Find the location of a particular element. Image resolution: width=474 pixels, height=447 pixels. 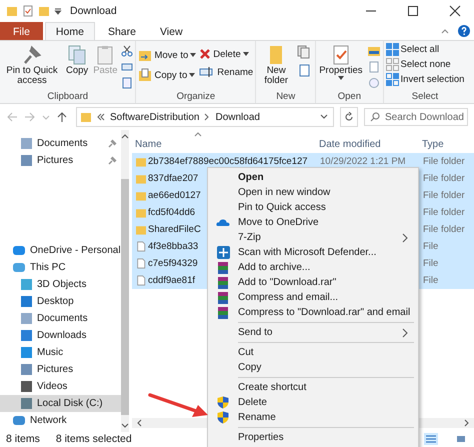

copy-button: Copy is located at coordinates (77, 60).